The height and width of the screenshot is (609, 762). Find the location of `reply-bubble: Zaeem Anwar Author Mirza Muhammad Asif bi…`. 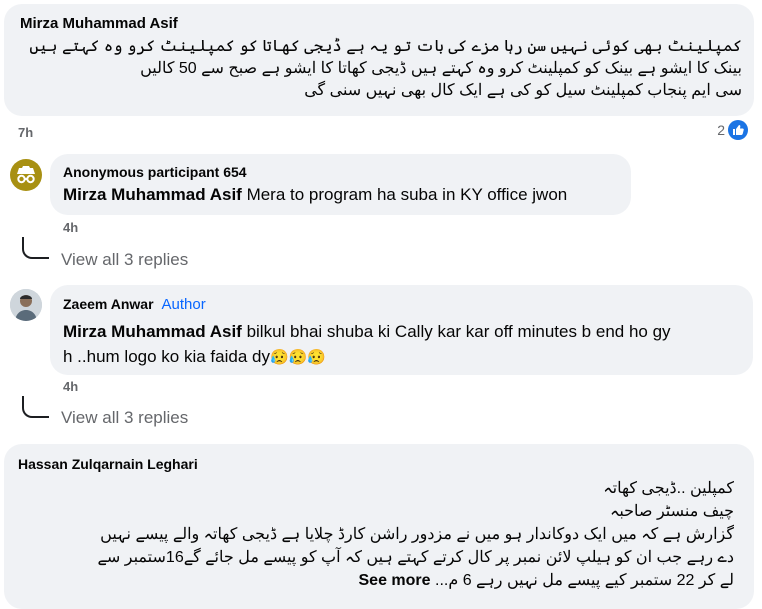

reply-bubble: Zaeem Anwar Author Mirza Muhammad Asif bi… is located at coordinates (401, 330).